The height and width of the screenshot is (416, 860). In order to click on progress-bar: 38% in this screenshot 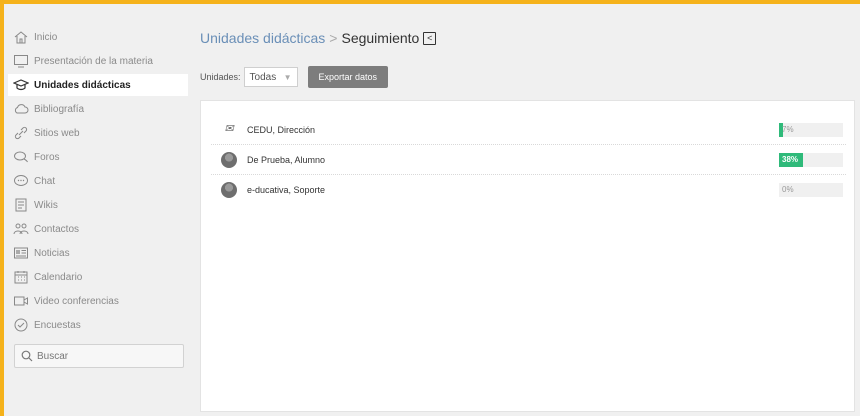, I will do `click(811, 159)`.